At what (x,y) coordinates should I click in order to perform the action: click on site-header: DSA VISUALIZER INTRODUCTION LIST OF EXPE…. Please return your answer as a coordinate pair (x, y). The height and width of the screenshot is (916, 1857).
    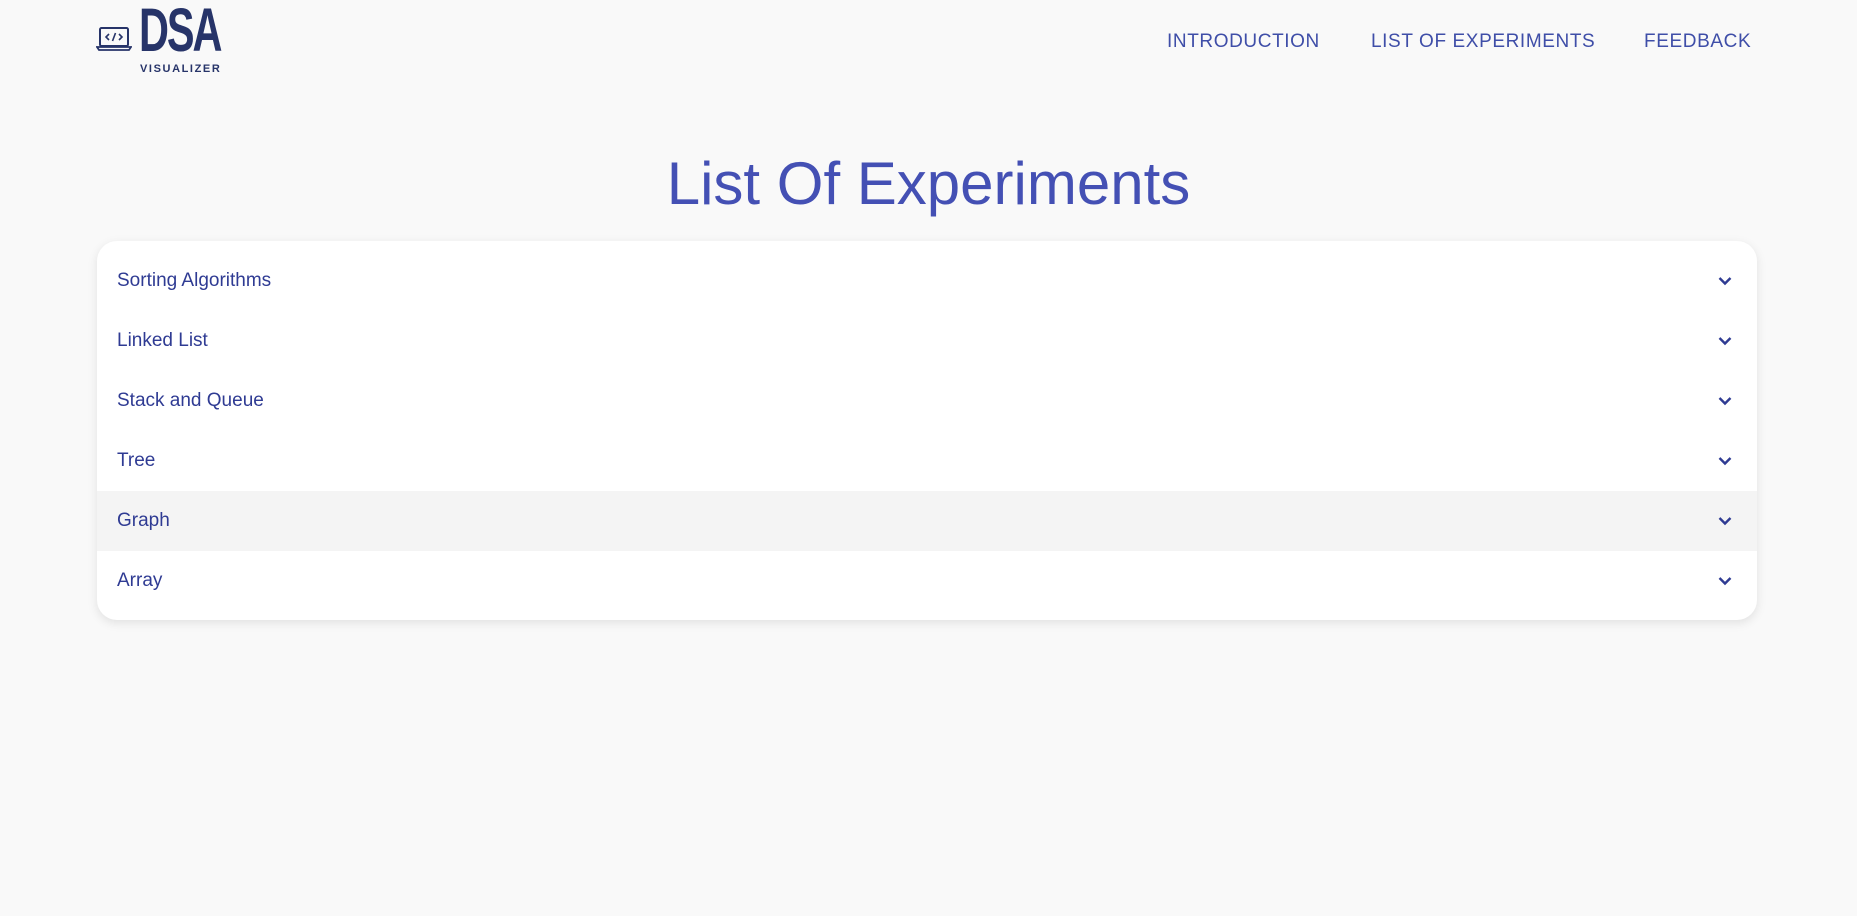
    Looking at the image, I should click on (928, 43).